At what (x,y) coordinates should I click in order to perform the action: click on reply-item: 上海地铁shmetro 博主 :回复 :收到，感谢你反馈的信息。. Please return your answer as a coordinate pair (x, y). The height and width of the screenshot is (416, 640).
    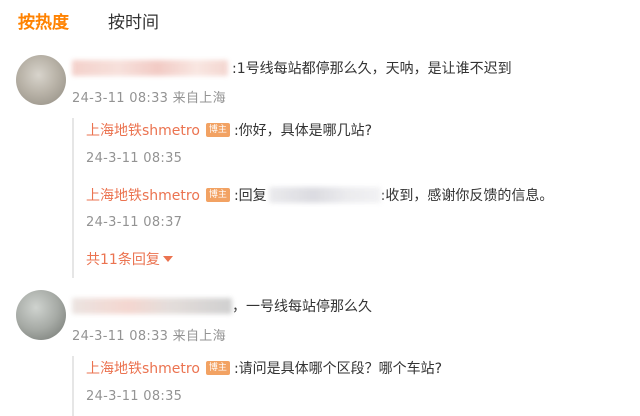
    Looking at the image, I should click on (319, 195).